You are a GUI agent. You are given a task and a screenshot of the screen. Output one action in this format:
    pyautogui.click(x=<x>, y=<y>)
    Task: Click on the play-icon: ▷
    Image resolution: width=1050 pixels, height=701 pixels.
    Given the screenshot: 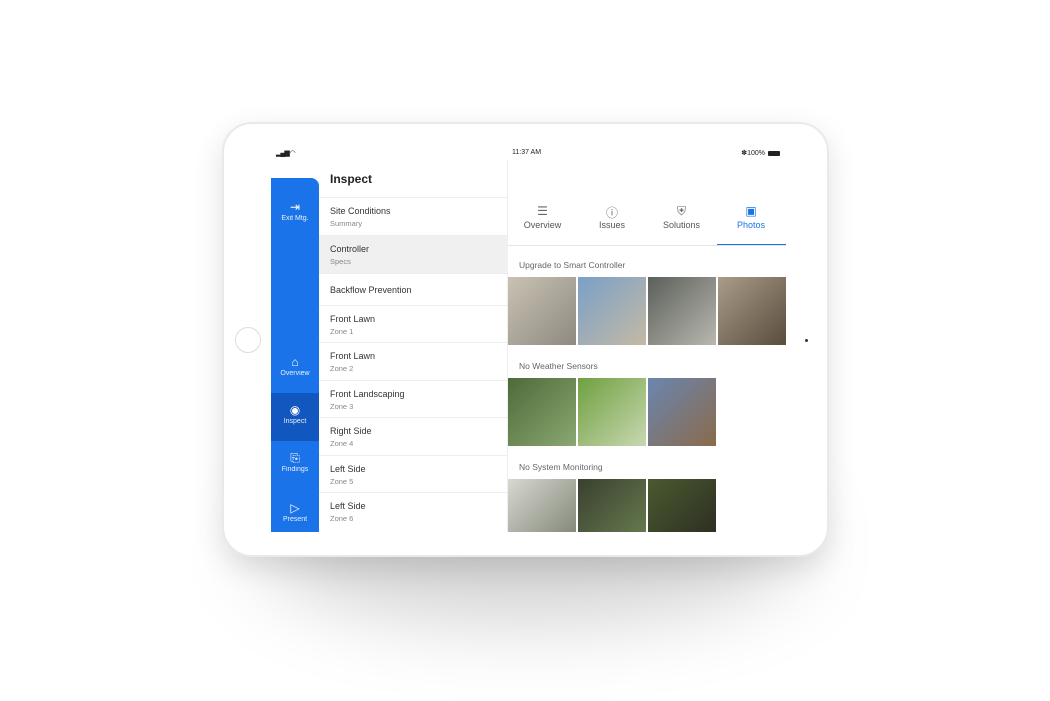 What is the action you would take?
    pyautogui.click(x=295, y=508)
    